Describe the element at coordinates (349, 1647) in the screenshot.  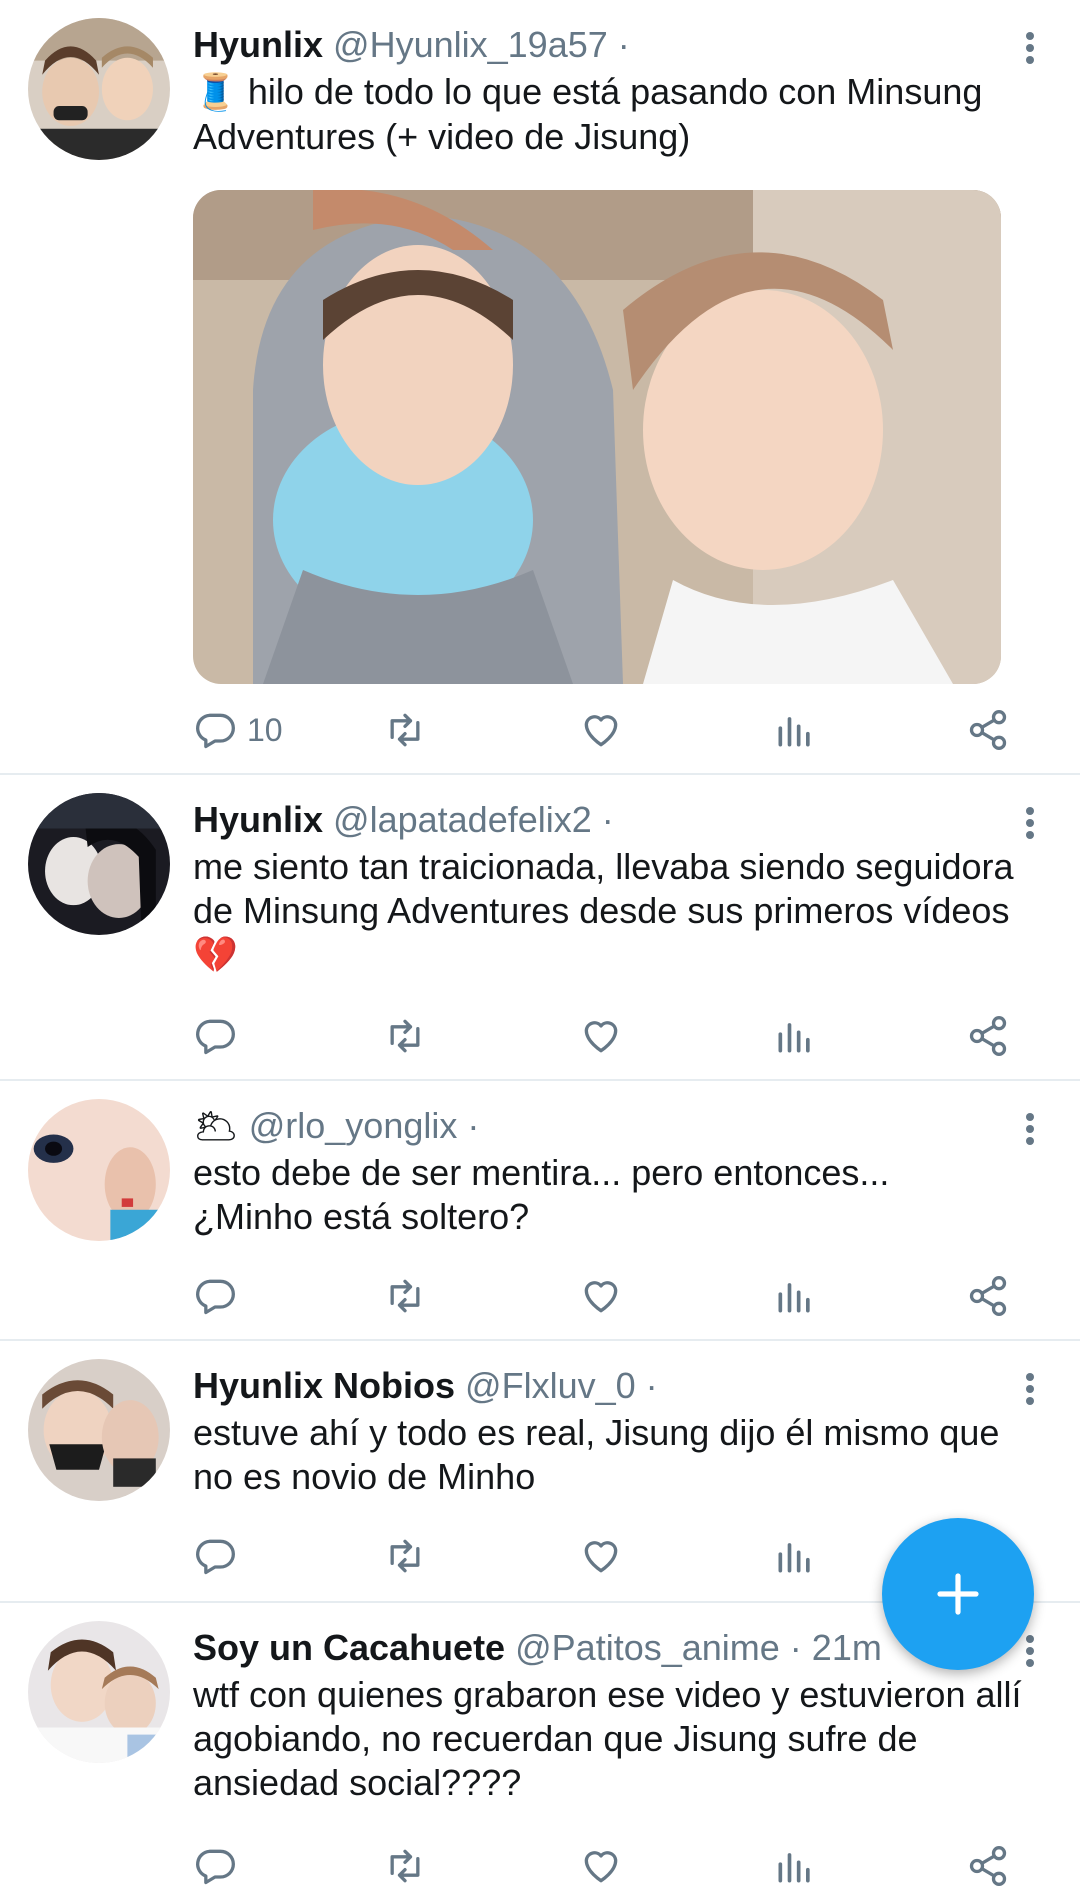
I see `display-name: Soy un Cacahuete` at that location.